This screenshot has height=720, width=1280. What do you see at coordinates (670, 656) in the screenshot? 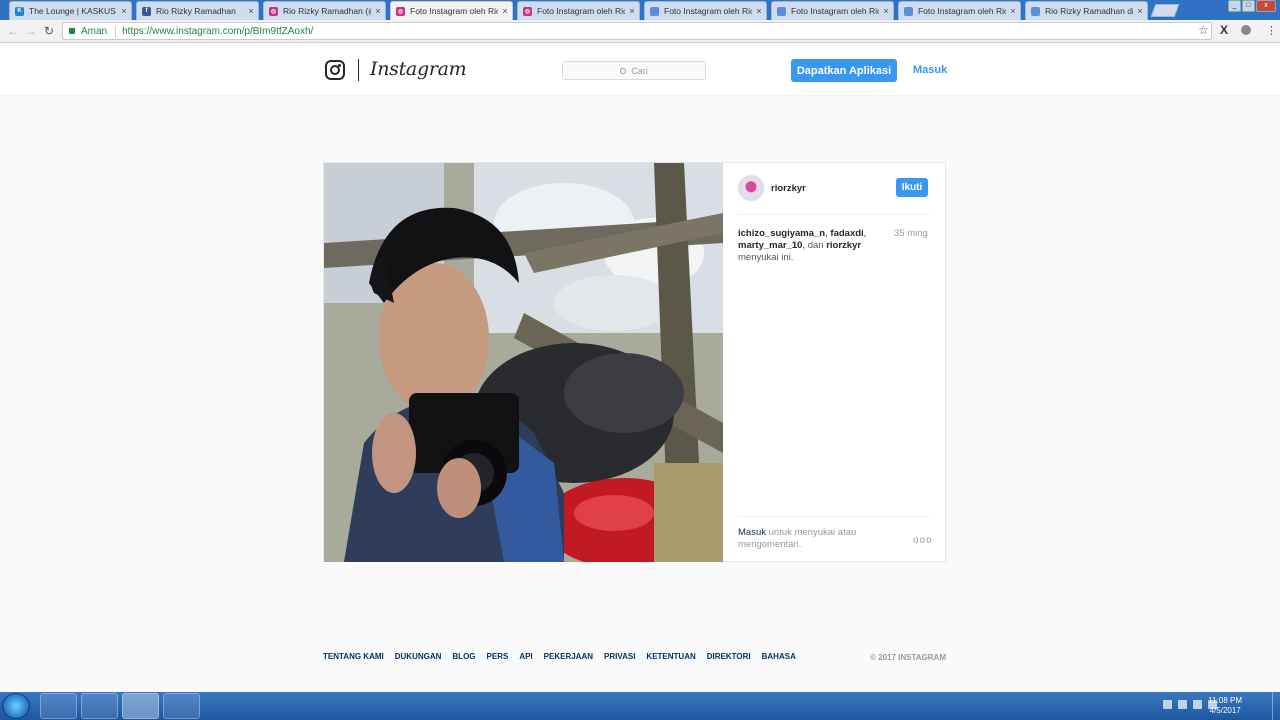
I see `footer-link: KETENTUAN` at bounding box center [670, 656].